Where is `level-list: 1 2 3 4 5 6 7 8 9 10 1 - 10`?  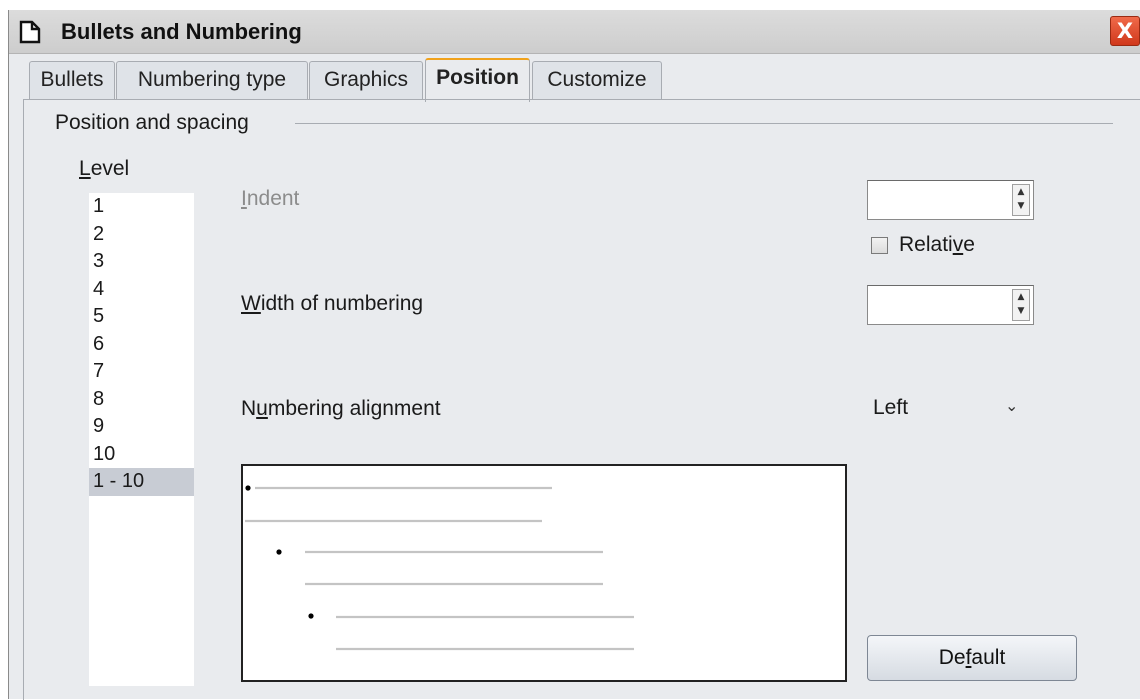 level-list: 1 2 3 4 5 6 7 8 9 10 1 - 10 is located at coordinates (141, 439).